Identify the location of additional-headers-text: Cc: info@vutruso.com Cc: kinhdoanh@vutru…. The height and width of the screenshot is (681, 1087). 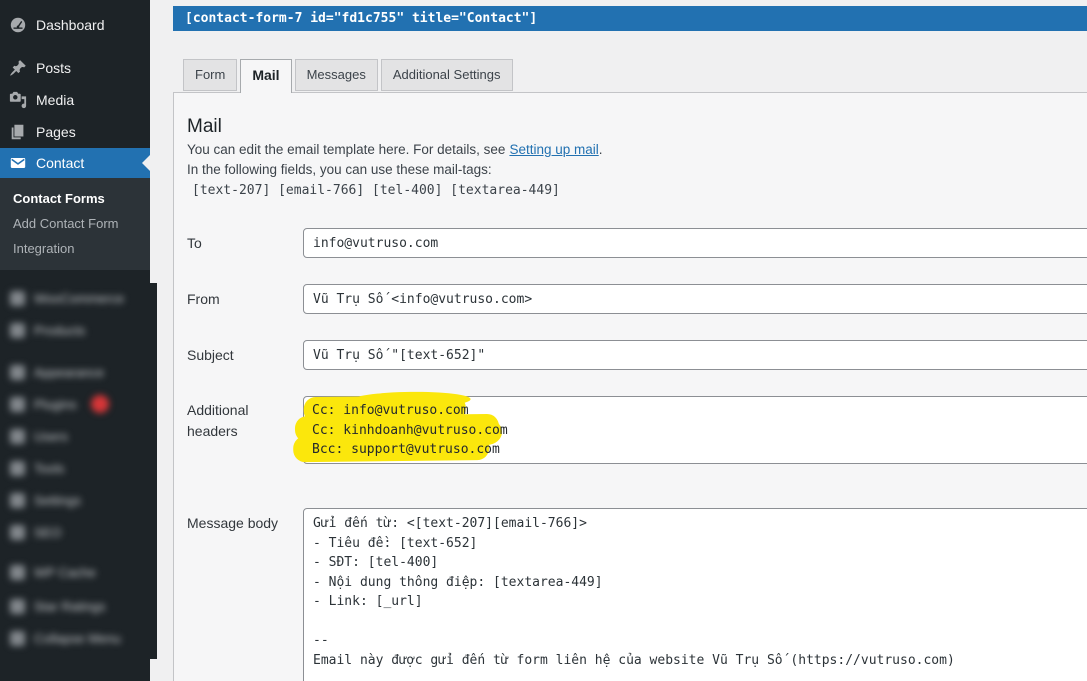
(410, 430).